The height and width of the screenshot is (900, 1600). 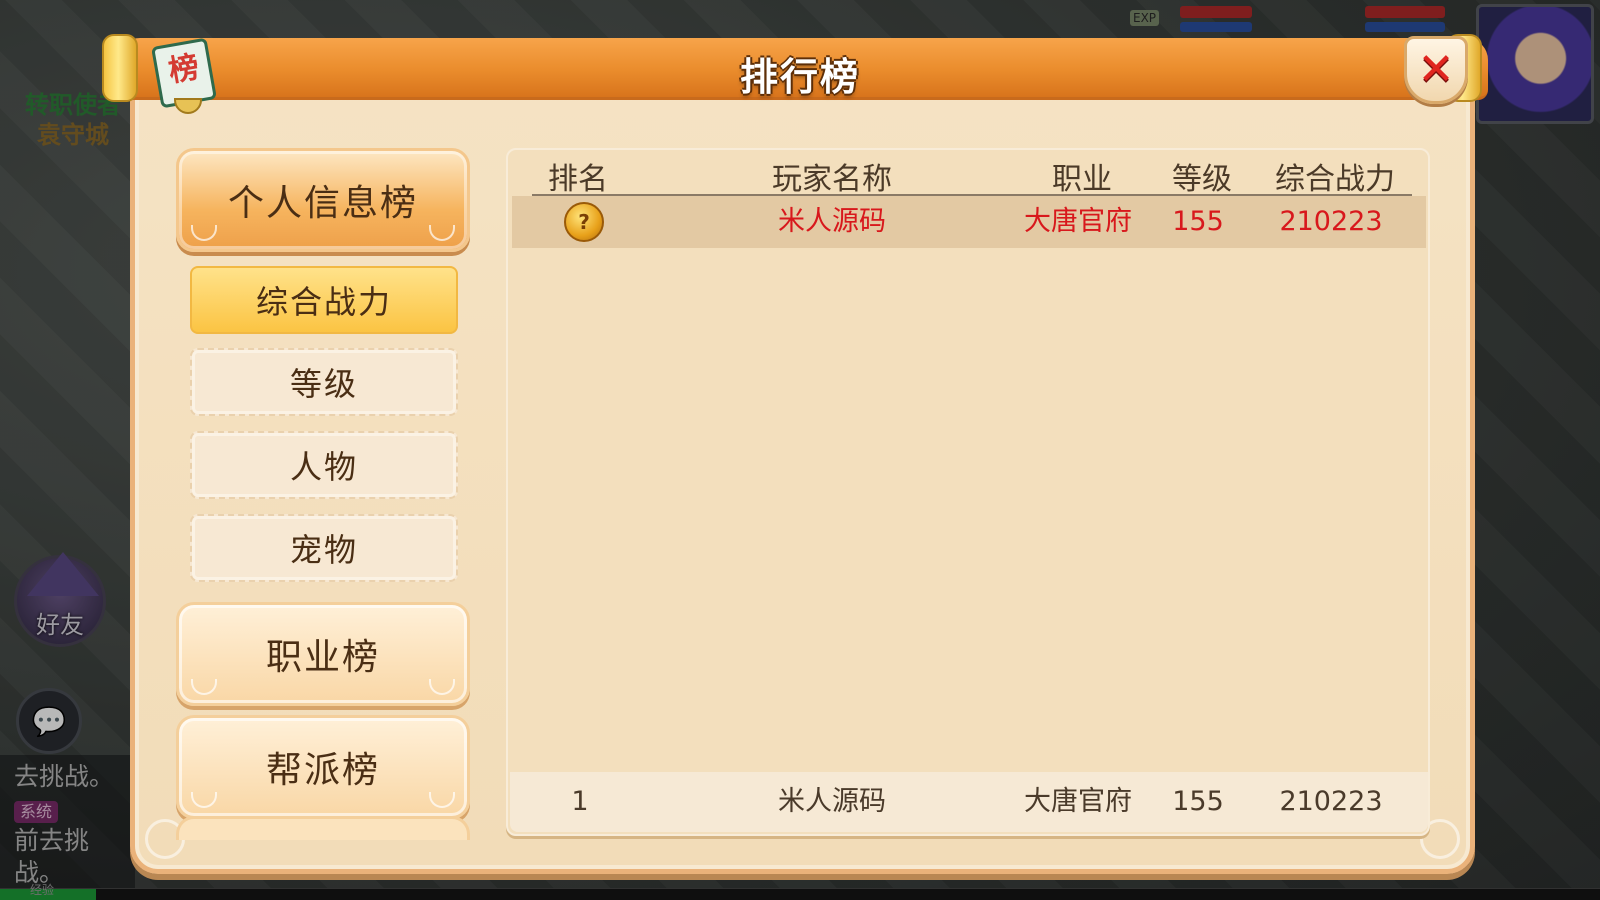 I want to click on header-rank: 排名, so click(x=578, y=179).